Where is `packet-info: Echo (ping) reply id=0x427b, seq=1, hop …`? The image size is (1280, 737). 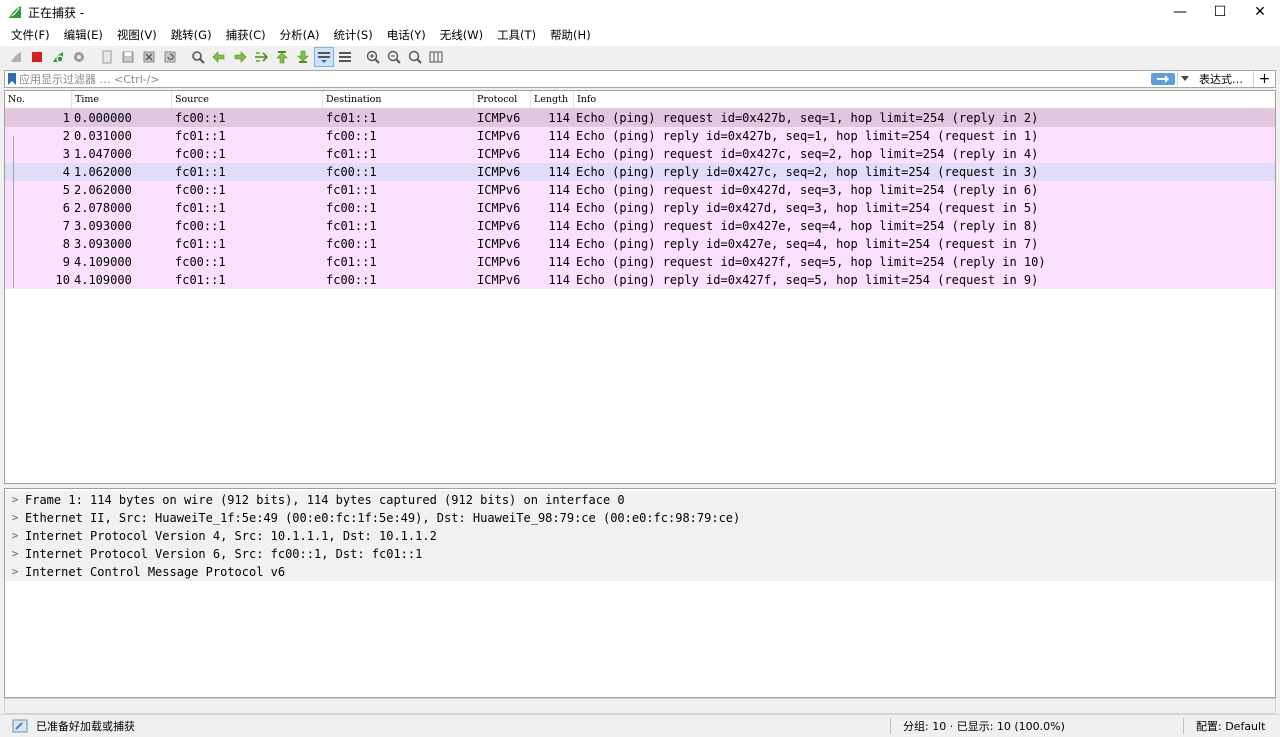 packet-info: Echo (ping) reply id=0x427b, seq=1, hop … is located at coordinates (807, 136).